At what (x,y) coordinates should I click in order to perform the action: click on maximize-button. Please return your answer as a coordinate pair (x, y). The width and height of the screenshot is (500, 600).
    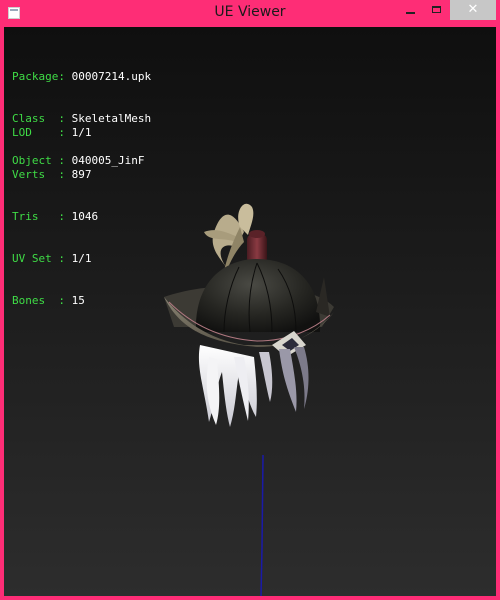
    Looking at the image, I should click on (437, 10).